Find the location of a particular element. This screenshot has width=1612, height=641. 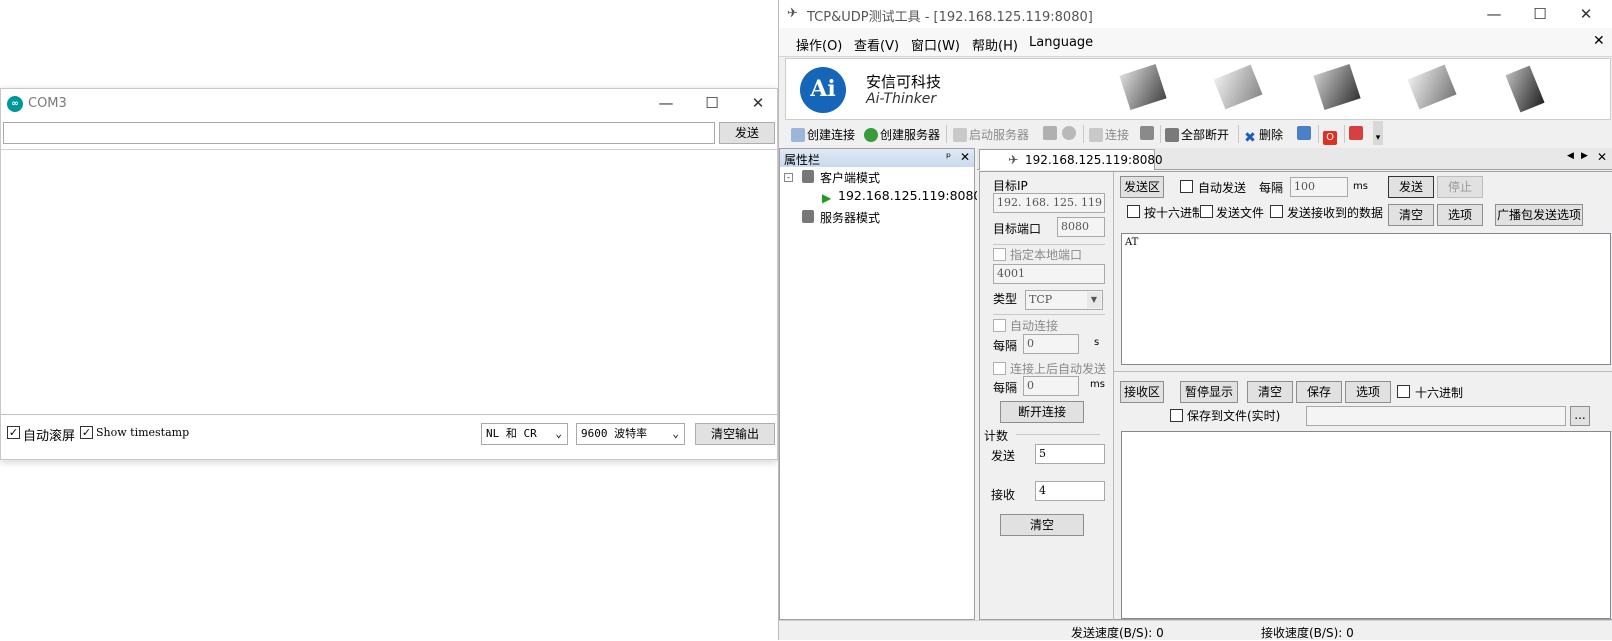

connect-button: 连接 is located at coordinates (1109, 134).